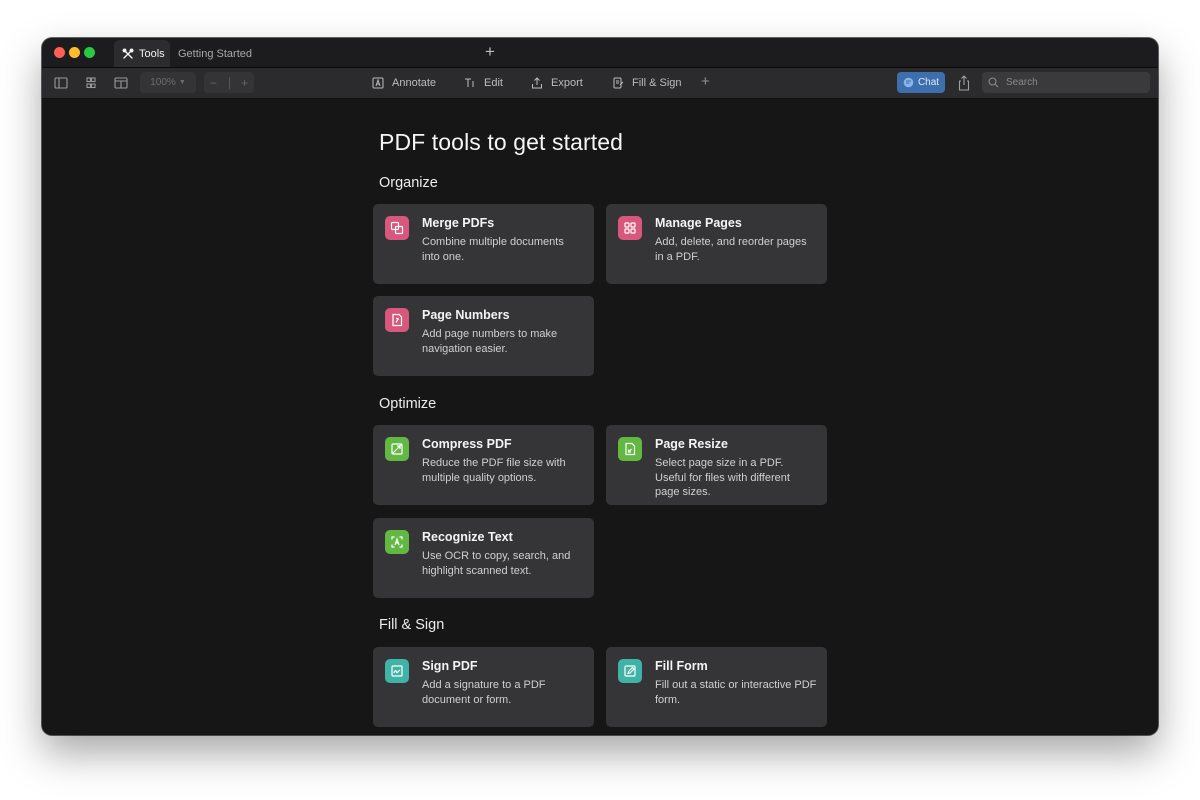 The height and width of the screenshot is (800, 1200). I want to click on zoom-level-select: 100% ▼, so click(168, 82).